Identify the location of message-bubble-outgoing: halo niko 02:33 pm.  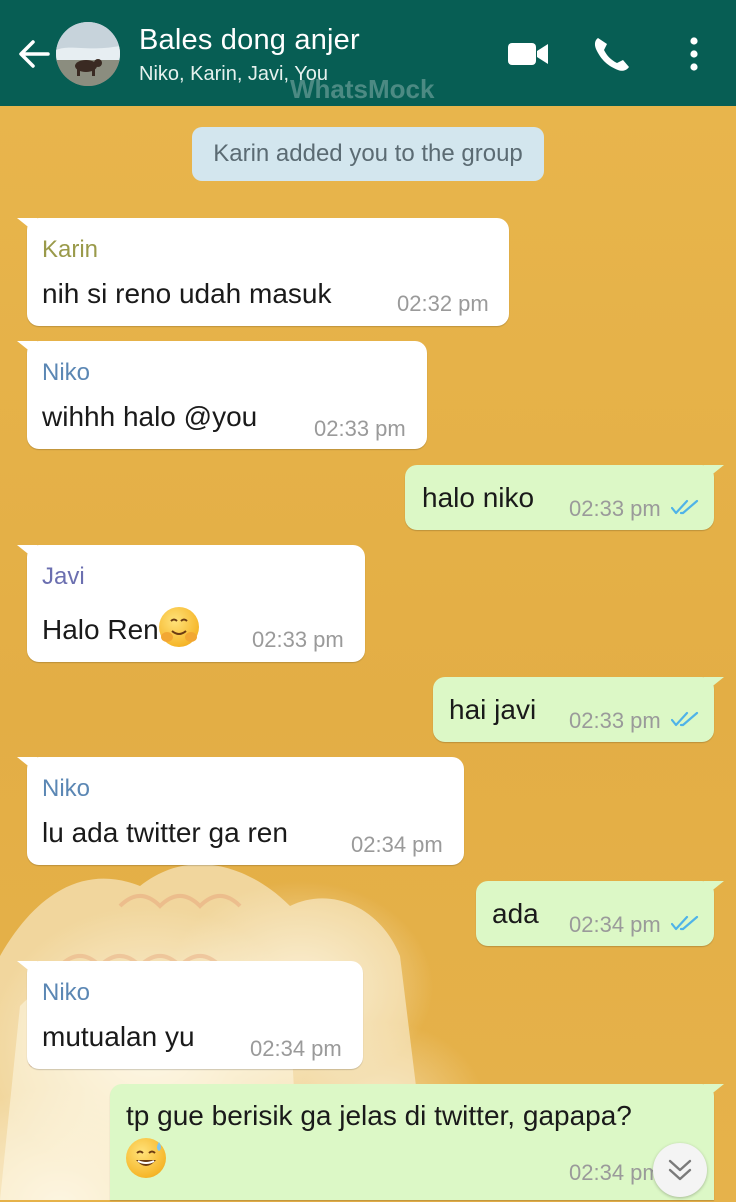
(564, 497).